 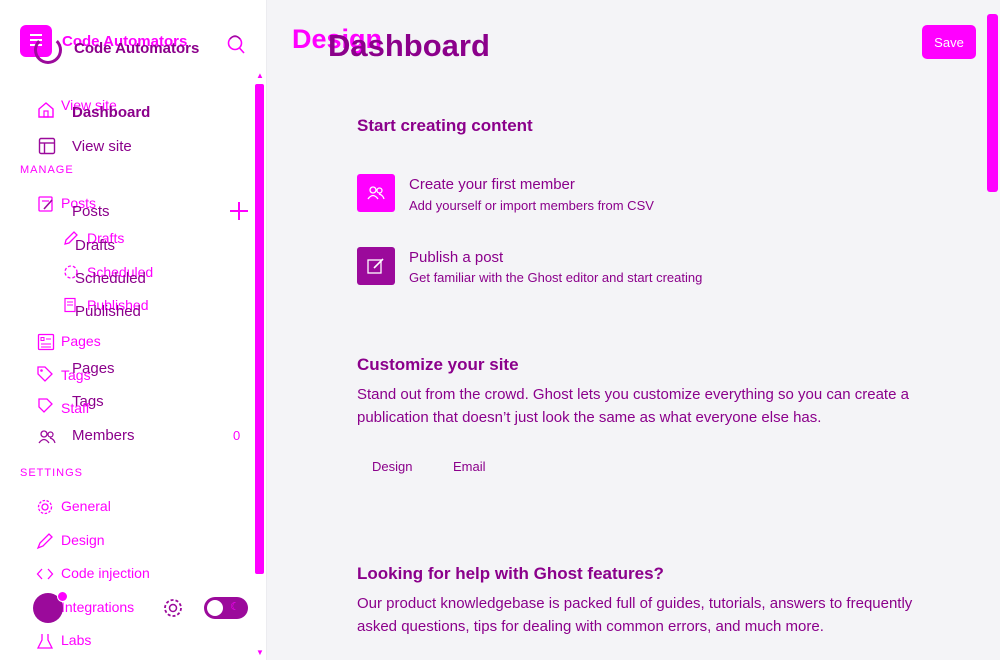 I want to click on sidebar-item-published: Published, so click(x=108, y=311).